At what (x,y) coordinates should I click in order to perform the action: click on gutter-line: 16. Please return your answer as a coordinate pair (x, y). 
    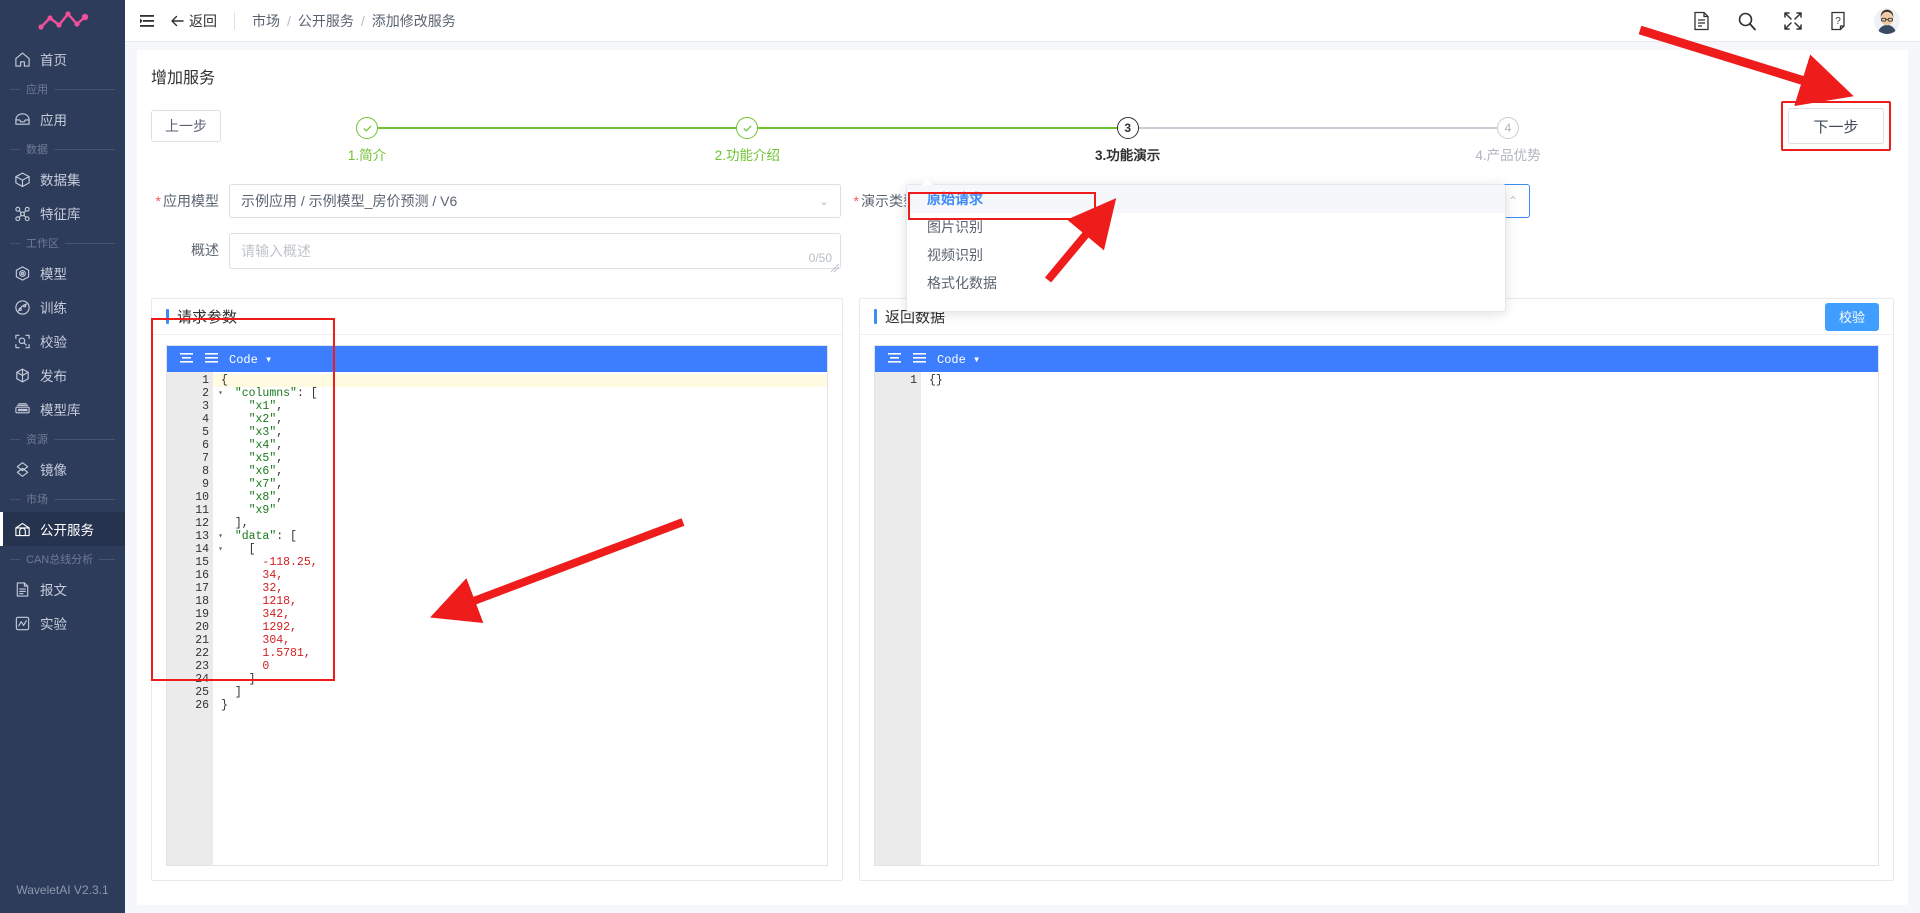
    Looking at the image, I should click on (202, 575).